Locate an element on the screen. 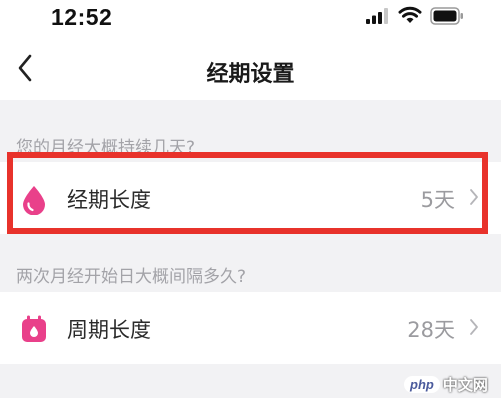 The image size is (501, 398). chevron-right-icon is located at coordinates (474, 329).